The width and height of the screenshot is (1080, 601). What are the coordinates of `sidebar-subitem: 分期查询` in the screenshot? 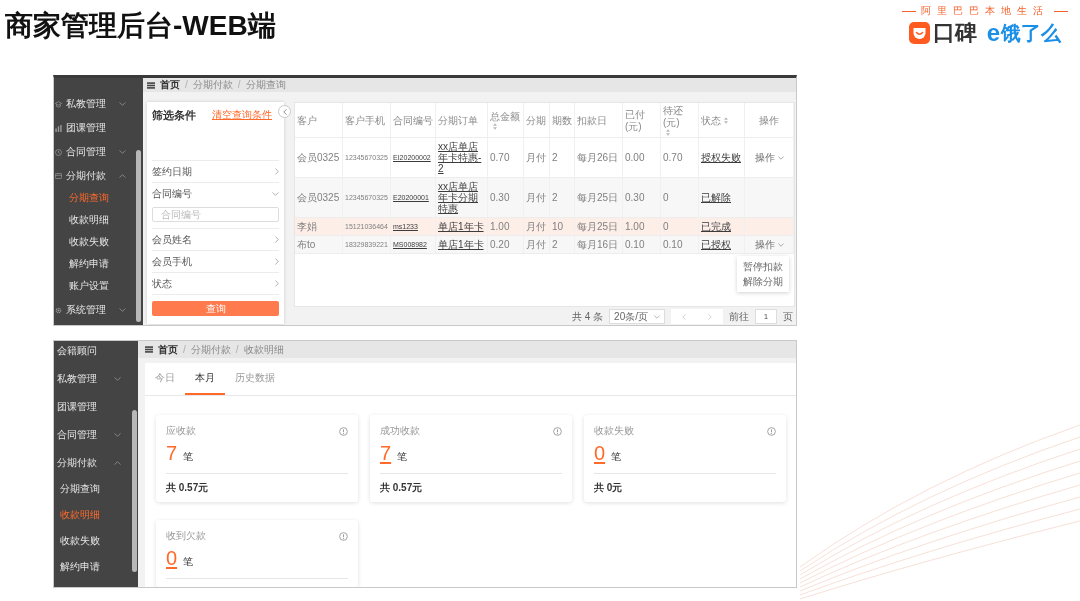 It's located at (96, 489).